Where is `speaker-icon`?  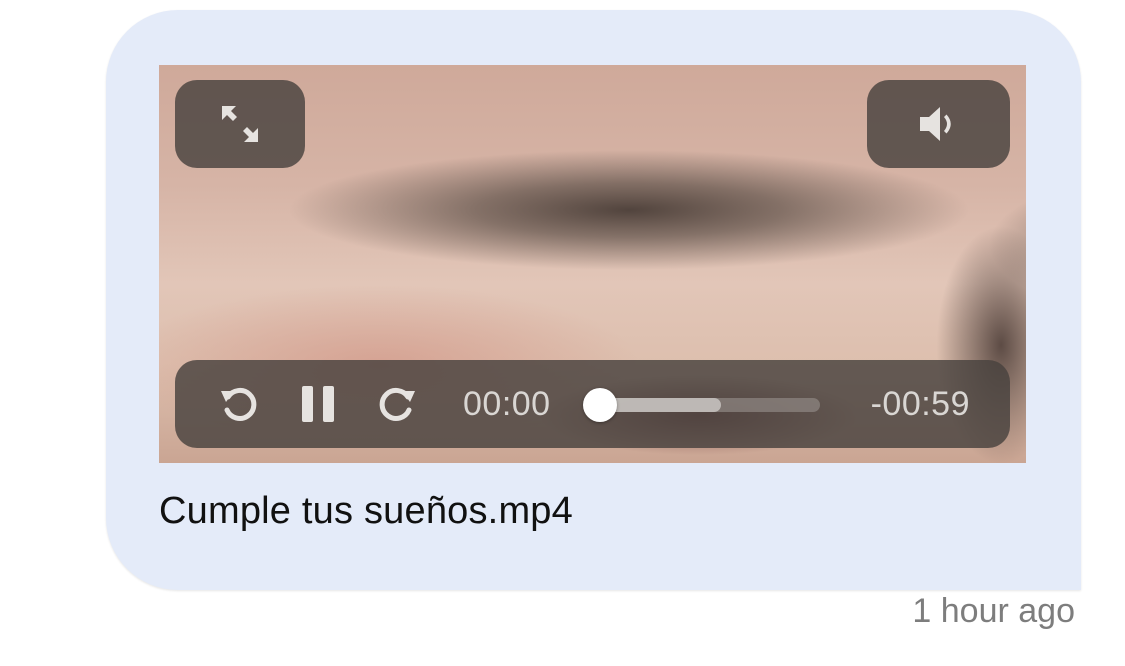
speaker-icon is located at coordinates (935, 124).